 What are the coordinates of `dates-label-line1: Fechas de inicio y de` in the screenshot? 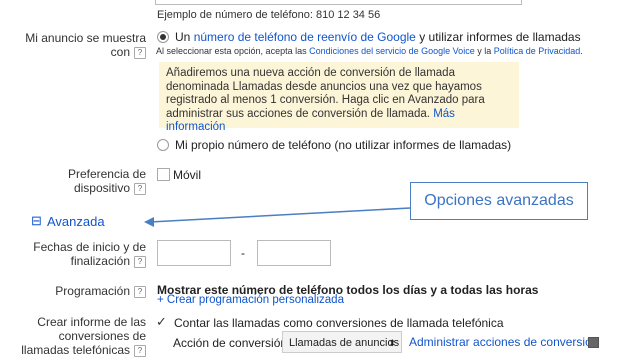 It's located at (89, 247).